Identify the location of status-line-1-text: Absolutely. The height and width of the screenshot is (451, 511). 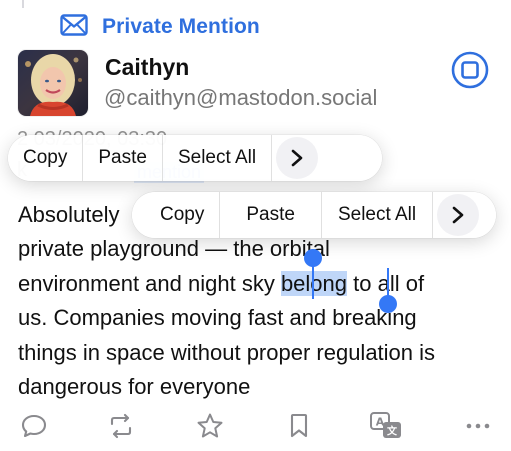
(69, 214).